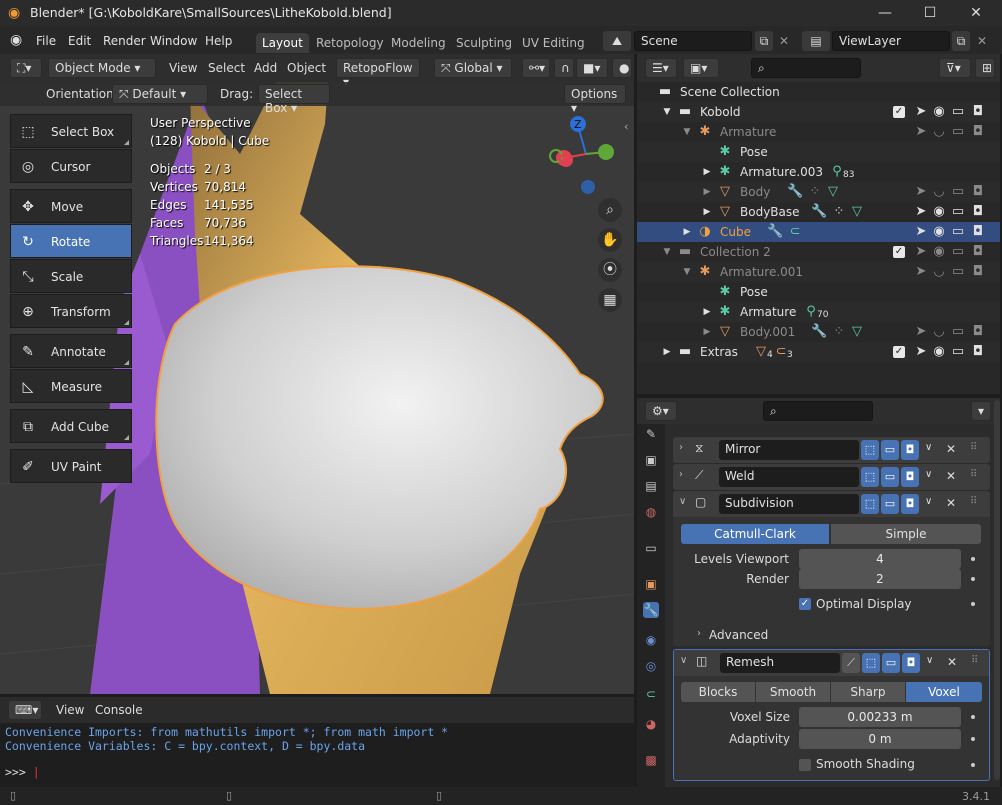 The height and width of the screenshot is (805, 1002). What do you see at coordinates (71, 466) in the screenshot?
I see `tool-uv-paint: ✐ UV Paint` at bounding box center [71, 466].